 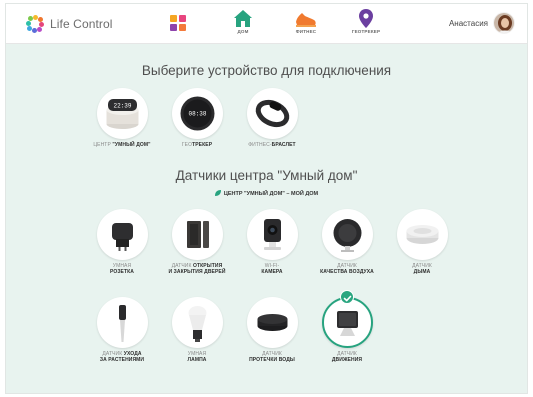 I want to click on geotracker-icon: 08:38, so click(x=197, y=113).